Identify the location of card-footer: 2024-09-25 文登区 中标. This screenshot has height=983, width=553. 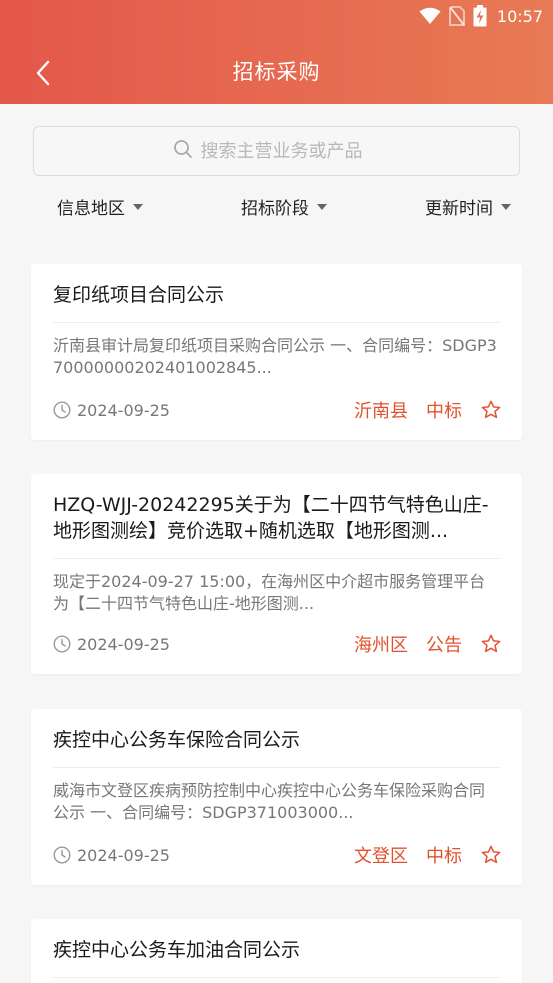
(277, 855).